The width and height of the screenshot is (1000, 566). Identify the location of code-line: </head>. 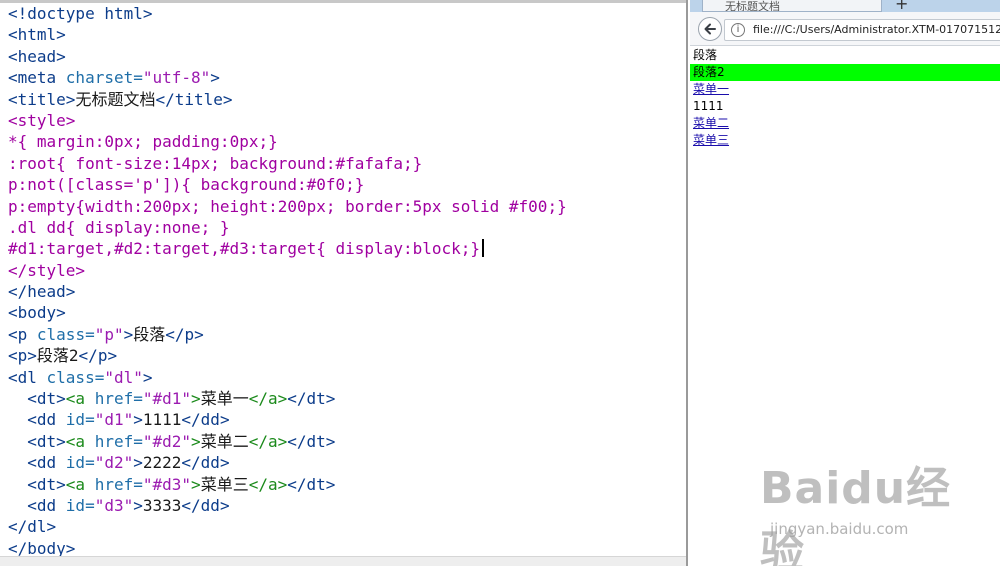
(287, 291).